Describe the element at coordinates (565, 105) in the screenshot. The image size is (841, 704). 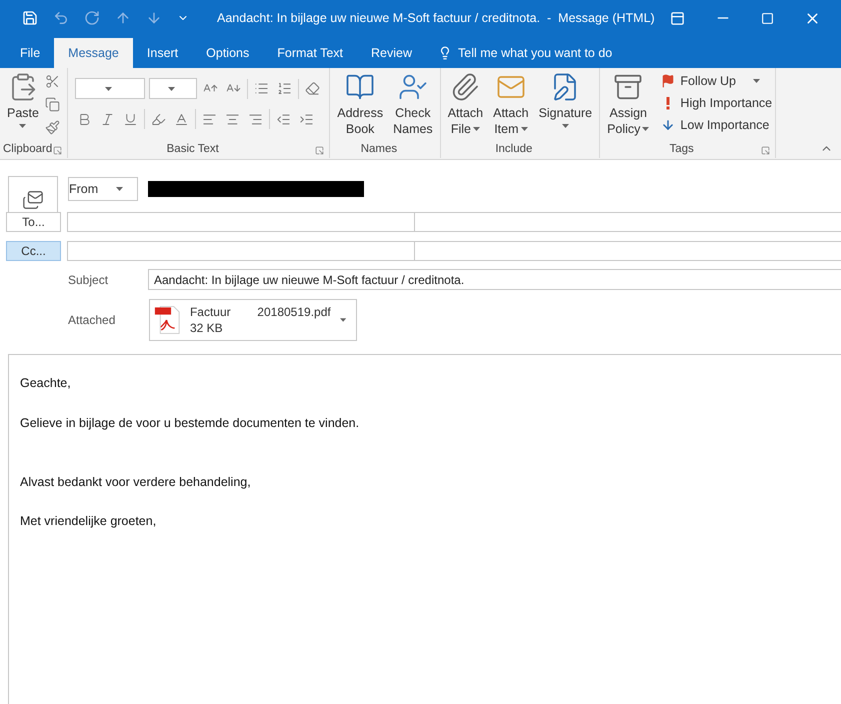
I see `ribbon-button: Signature` at that location.